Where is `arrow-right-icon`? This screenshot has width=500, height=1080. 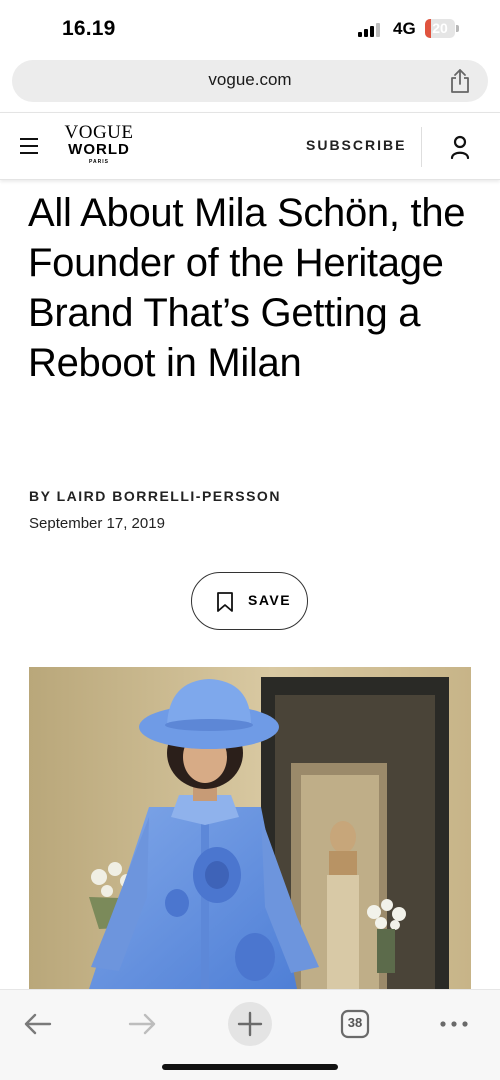 arrow-right-icon is located at coordinates (142, 1024).